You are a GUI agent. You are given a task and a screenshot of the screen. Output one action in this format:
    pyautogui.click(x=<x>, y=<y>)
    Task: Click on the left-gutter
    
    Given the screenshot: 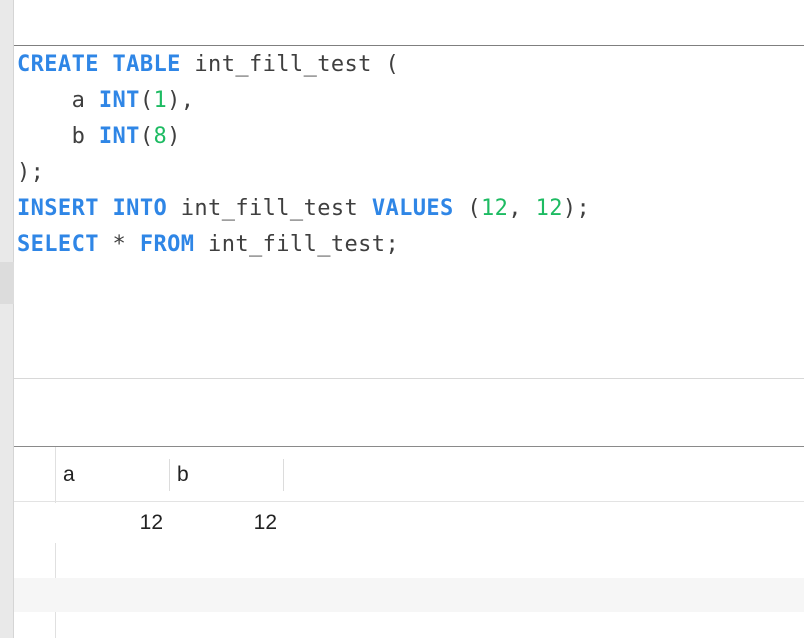 What is the action you would take?
    pyautogui.click(x=7, y=319)
    